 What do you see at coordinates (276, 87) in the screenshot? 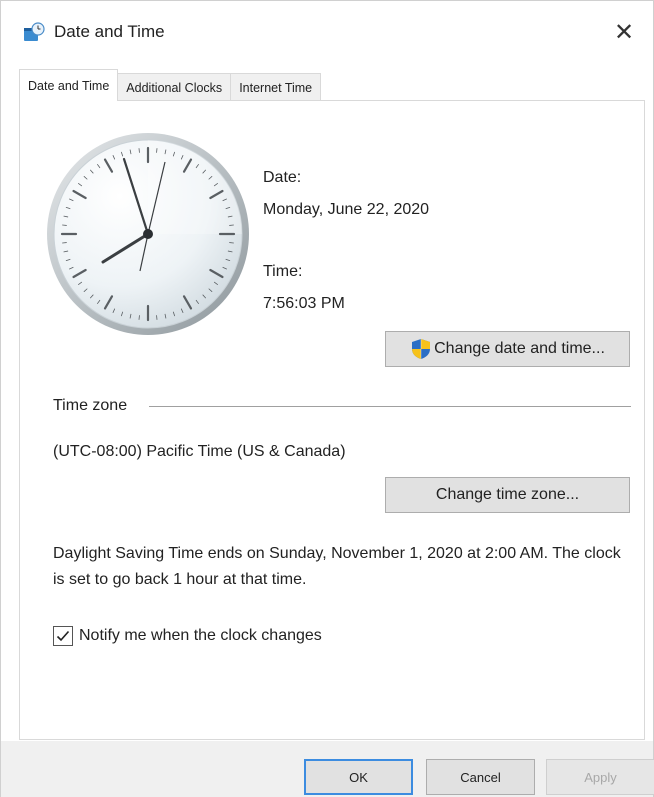
I see `tab-internet-time: Internet Time` at bounding box center [276, 87].